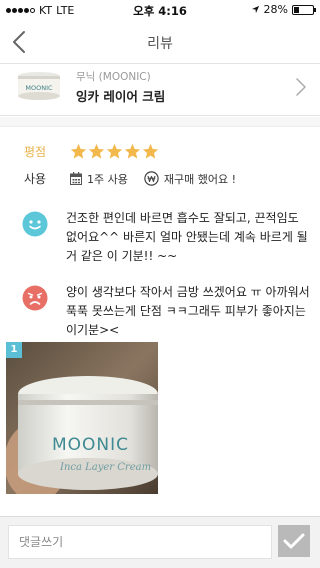 Image resolution: width=320 pixels, height=568 pixels. What do you see at coordinates (14, 350) in the screenshot?
I see `photo-index-badge: 1` at bounding box center [14, 350].